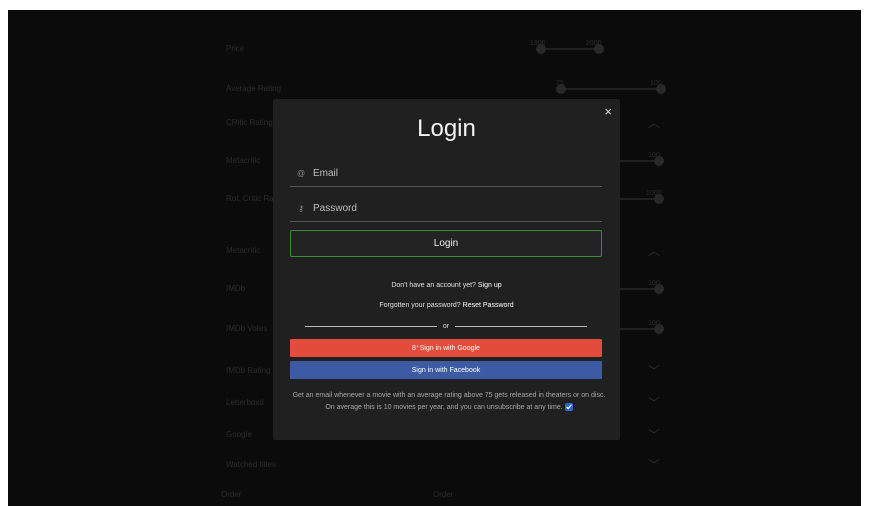 The width and height of the screenshot is (870, 506). Describe the element at coordinates (247, 328) in the screenshot. I see `filter-label: IMDb Votes` at that location.